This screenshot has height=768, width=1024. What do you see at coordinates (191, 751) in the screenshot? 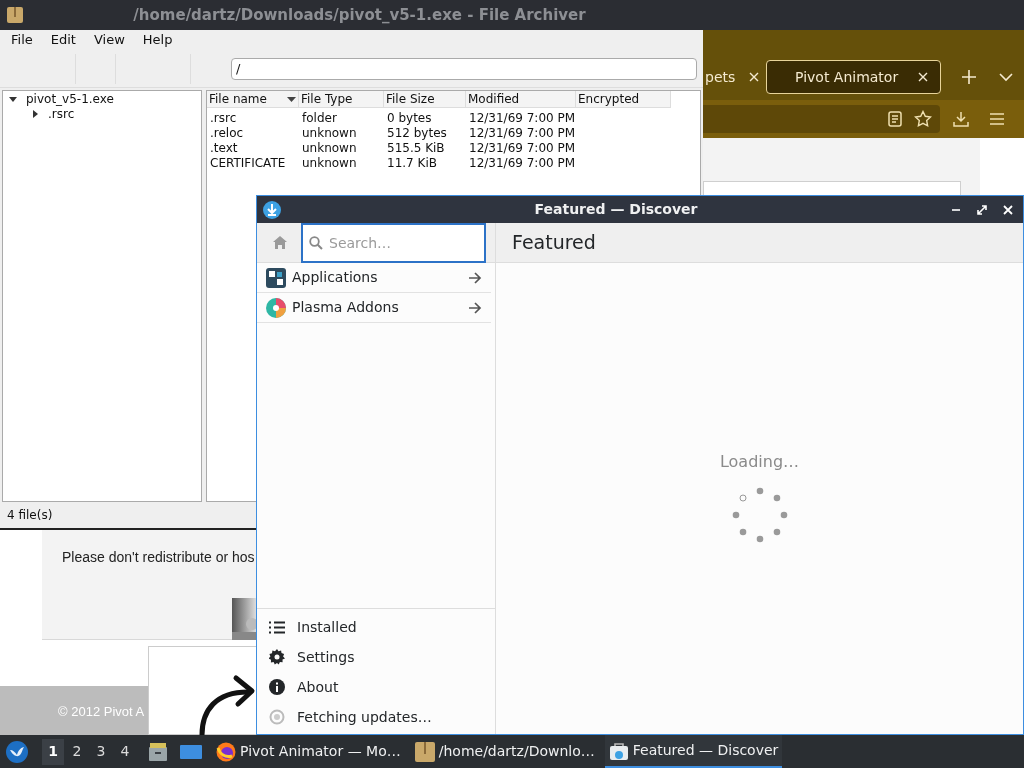
I see `desktop-icon` at bounding box center [191, 751].